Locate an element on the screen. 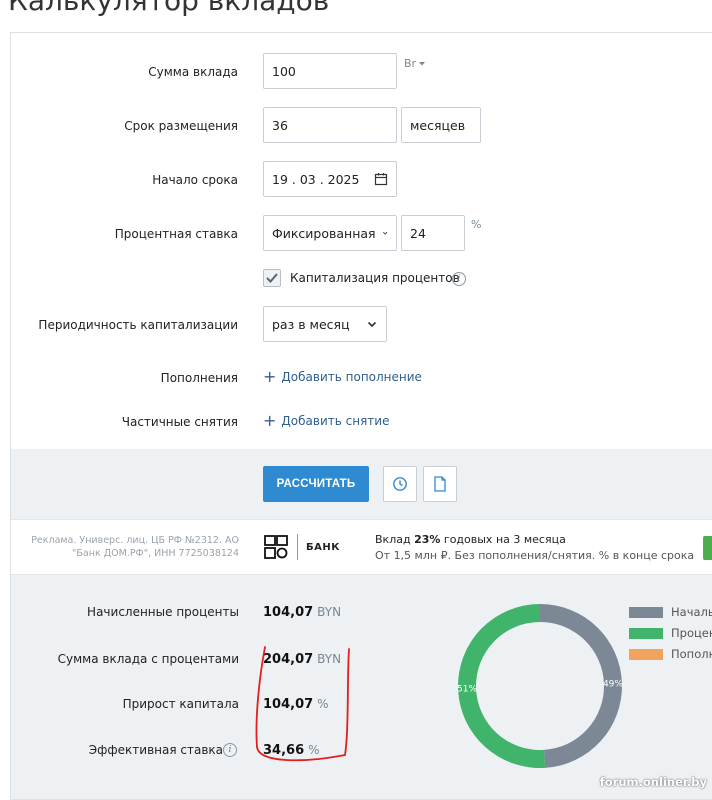  currency-label: Br is located at coordinates (410, 63).